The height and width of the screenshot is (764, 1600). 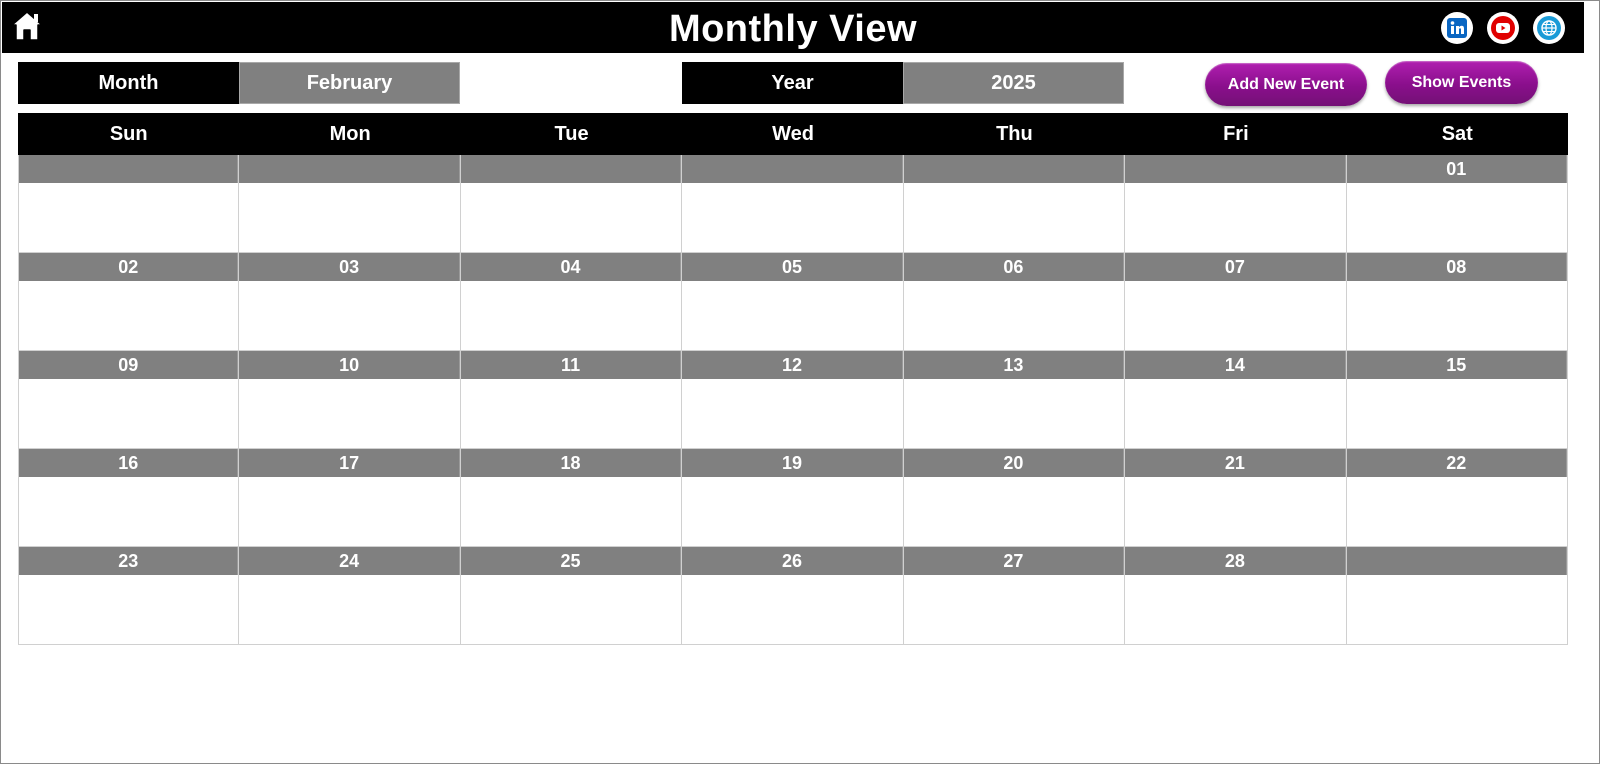 I want to click on day-cell: 15, so click(x=1457, y=400).